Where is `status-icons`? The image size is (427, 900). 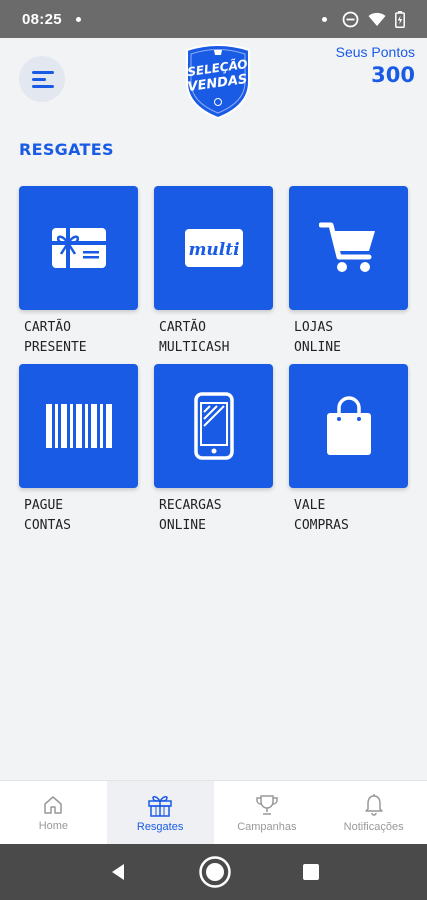 status-icons is located at coordinates (363, 19).